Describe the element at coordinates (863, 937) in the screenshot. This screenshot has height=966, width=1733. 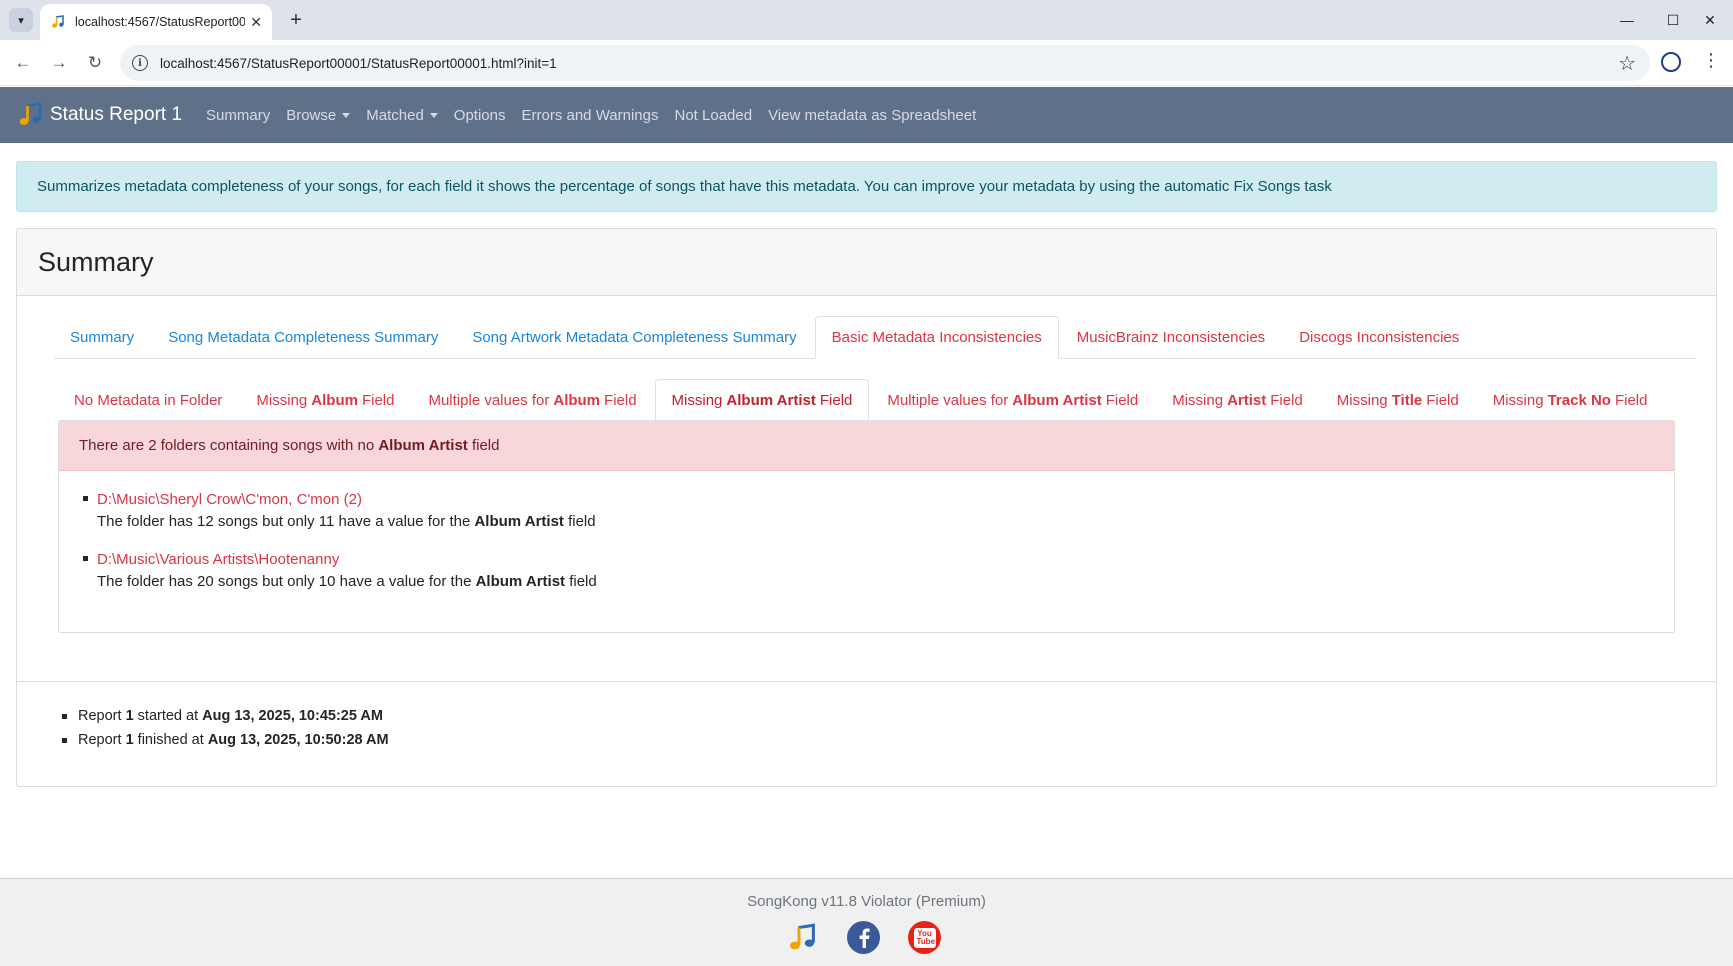
I see `facebook-icon` at that location.